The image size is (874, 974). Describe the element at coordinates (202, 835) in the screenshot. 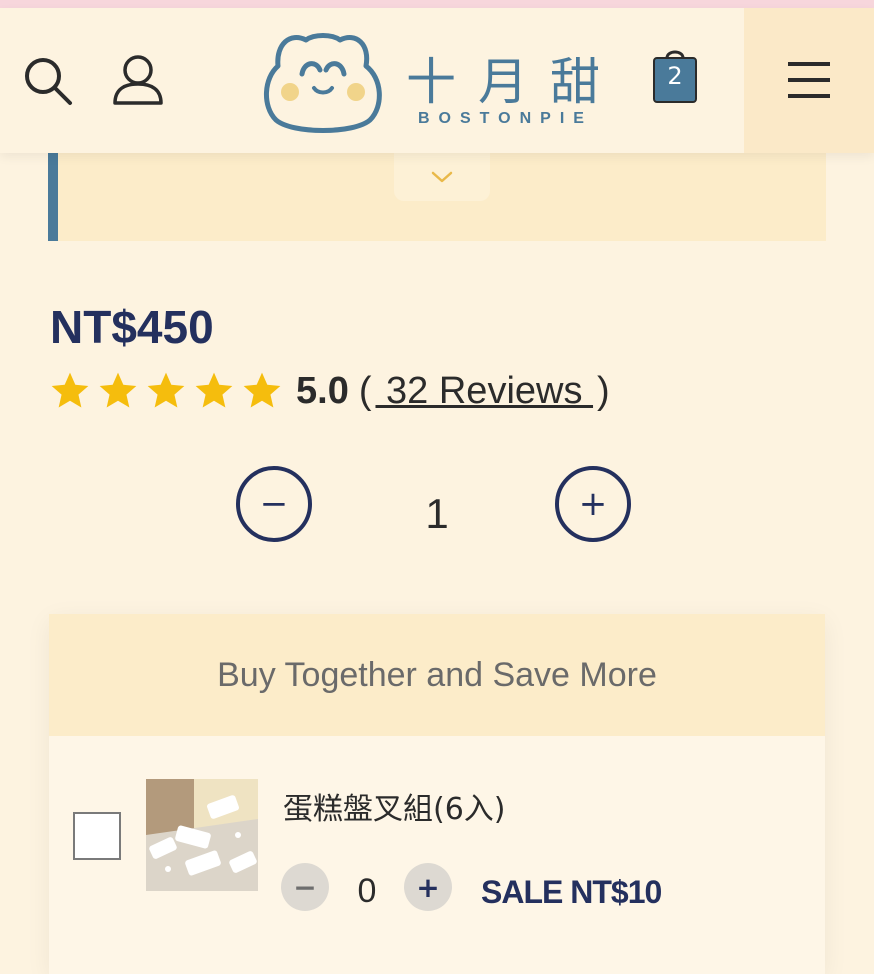

I see `bundle-item-image` at that location.